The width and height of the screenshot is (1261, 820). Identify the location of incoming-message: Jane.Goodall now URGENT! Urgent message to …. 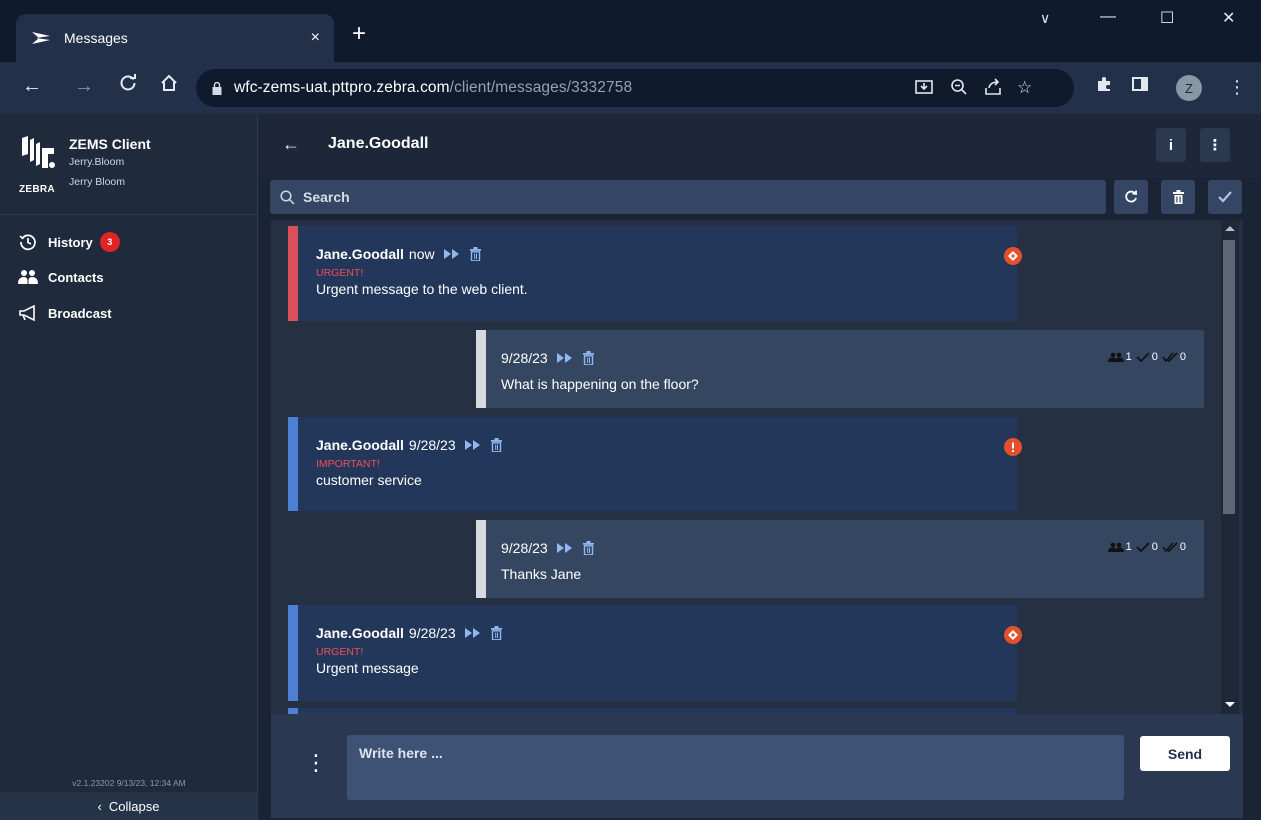
(655, 273).